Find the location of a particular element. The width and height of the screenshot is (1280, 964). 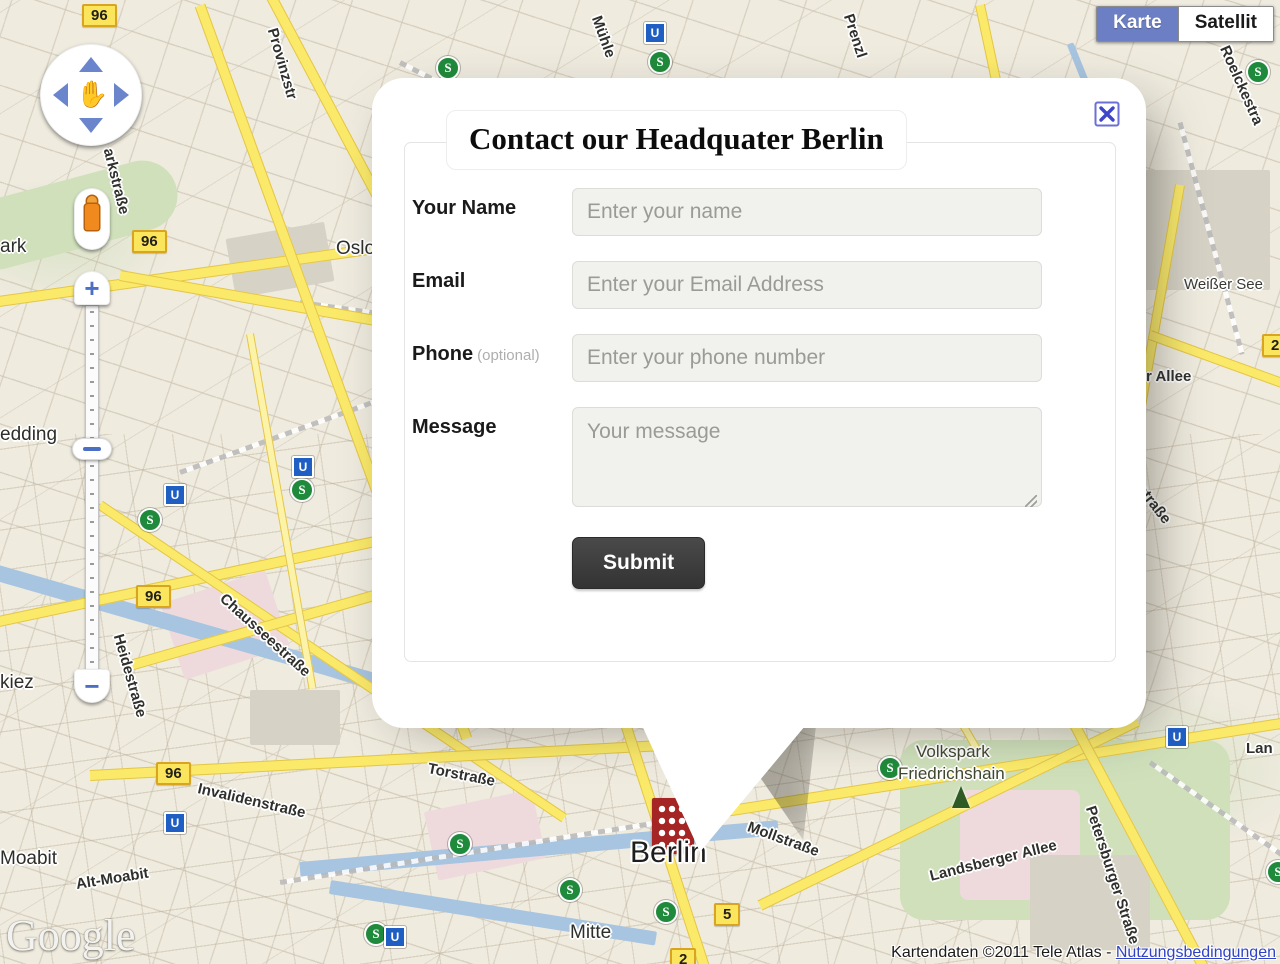

map-area-label: edding is located at coordinates (29, 434).